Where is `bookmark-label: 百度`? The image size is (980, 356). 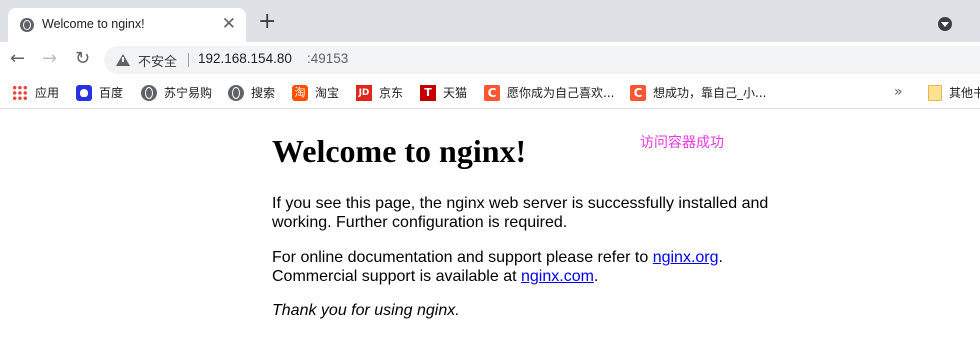 bookmark-label: 百度 is located at coordinates (111, 93).